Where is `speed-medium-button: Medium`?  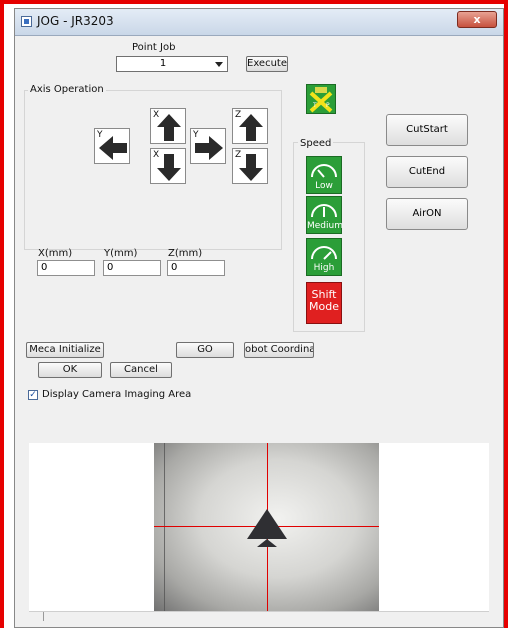 speed-medium-button: Medium is located at coordinates (324, 215).